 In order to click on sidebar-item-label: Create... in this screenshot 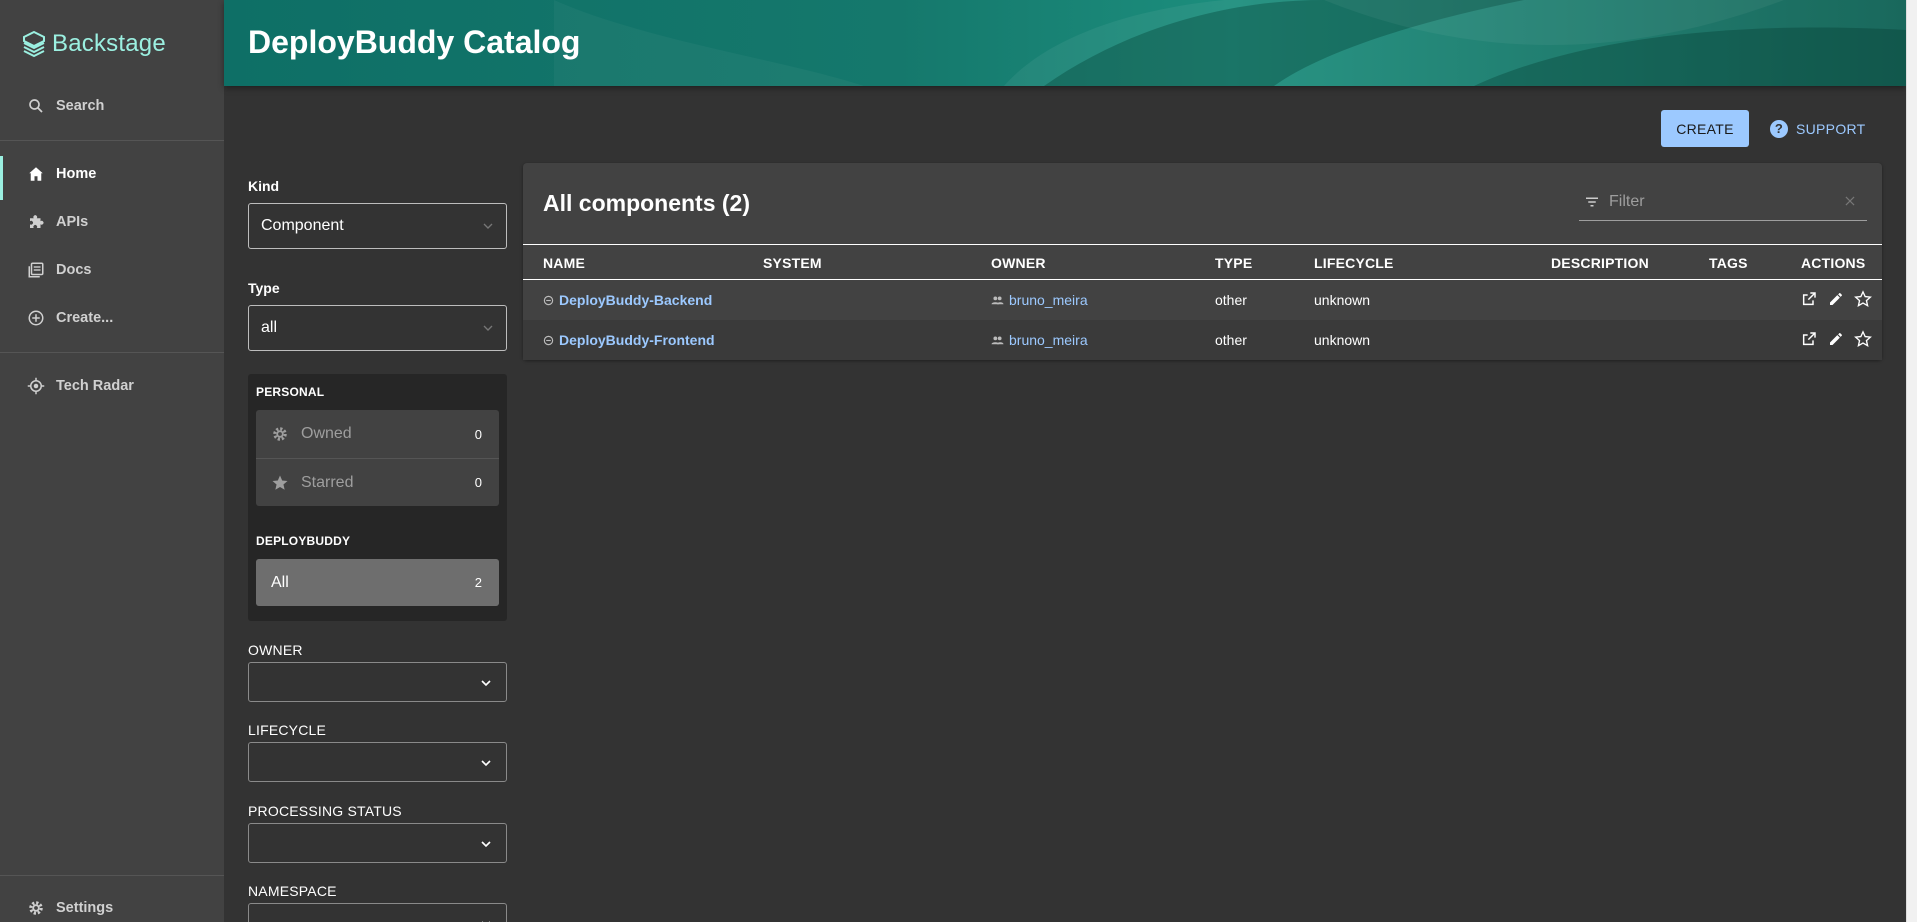, I will do `click(85, 318)`.